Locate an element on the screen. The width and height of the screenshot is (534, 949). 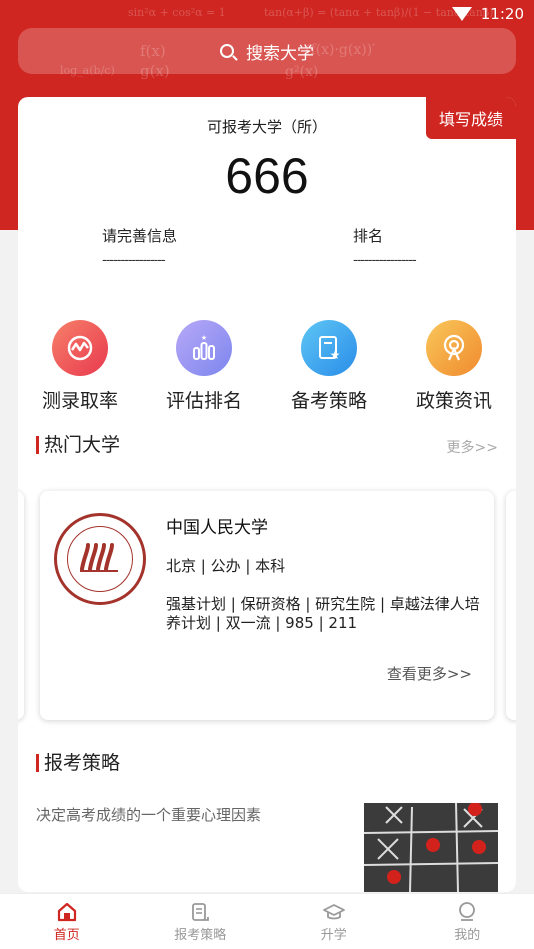
broadcast-icon is located at coordinates (454, 348).